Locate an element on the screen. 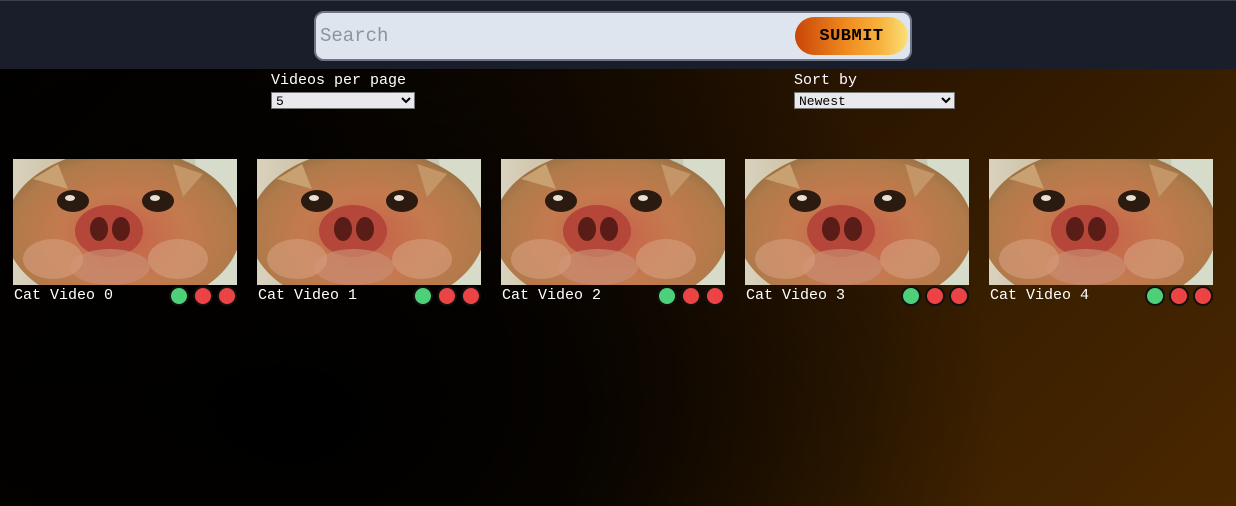  video-card-4: Cat Video 4 is located at coordinates (1101, 234).